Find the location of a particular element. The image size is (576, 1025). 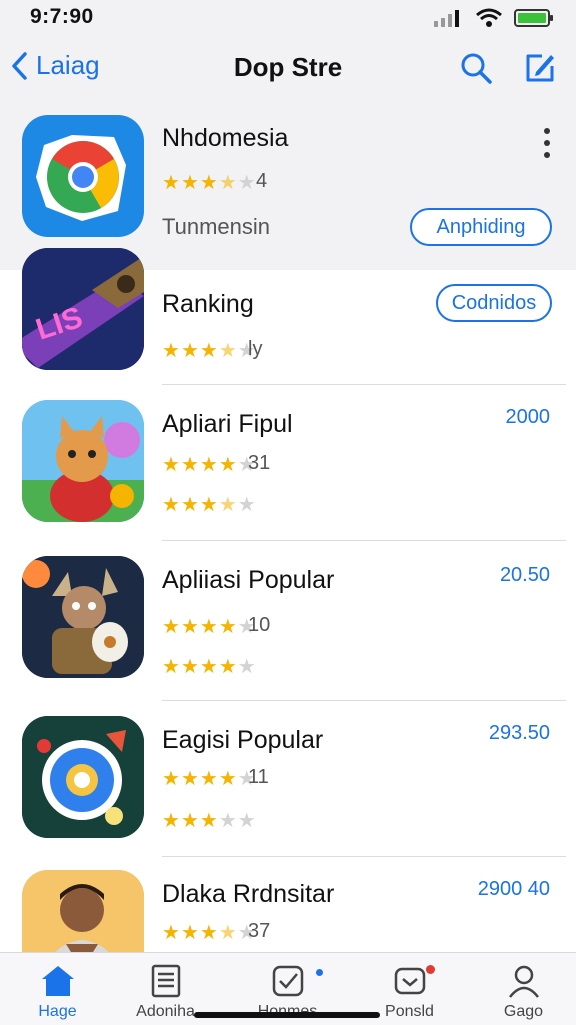

featured-app-icon is located at coordinates (83, 176).